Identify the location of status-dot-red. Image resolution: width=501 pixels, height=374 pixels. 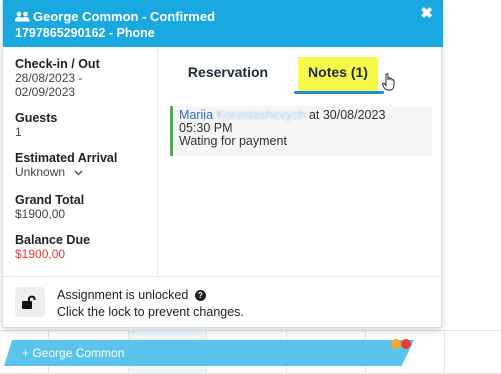
(406, 344).